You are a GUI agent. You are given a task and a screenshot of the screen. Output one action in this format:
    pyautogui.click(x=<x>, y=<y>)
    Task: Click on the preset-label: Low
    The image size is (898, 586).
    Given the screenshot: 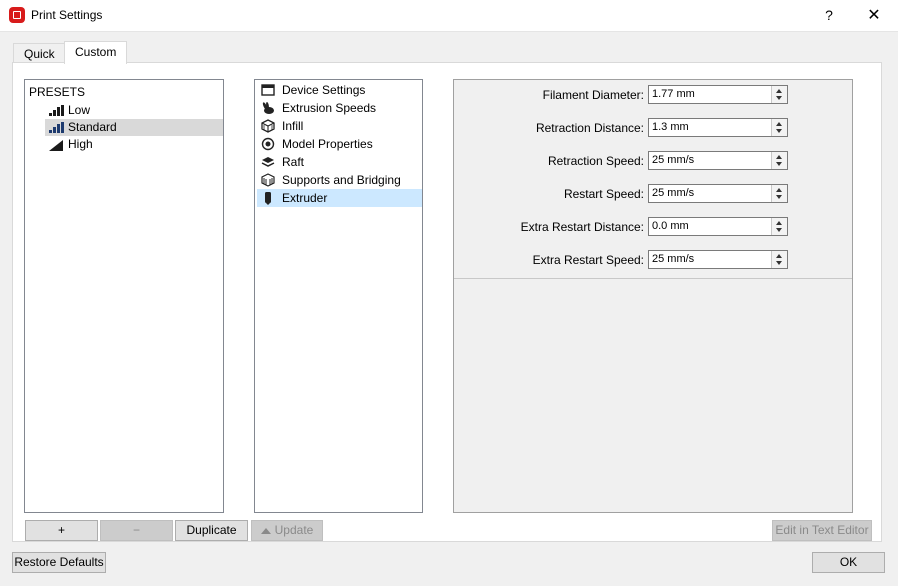 What is the action you would take?
    pyautogui.click(x=79, y=110)
    